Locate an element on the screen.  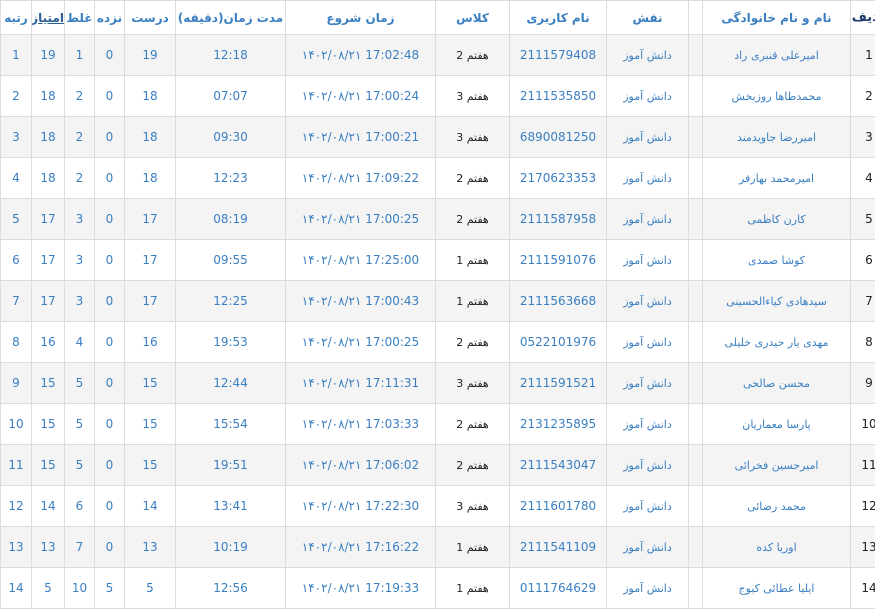
header-rank: رتبه is located at coordinates (16, 17).